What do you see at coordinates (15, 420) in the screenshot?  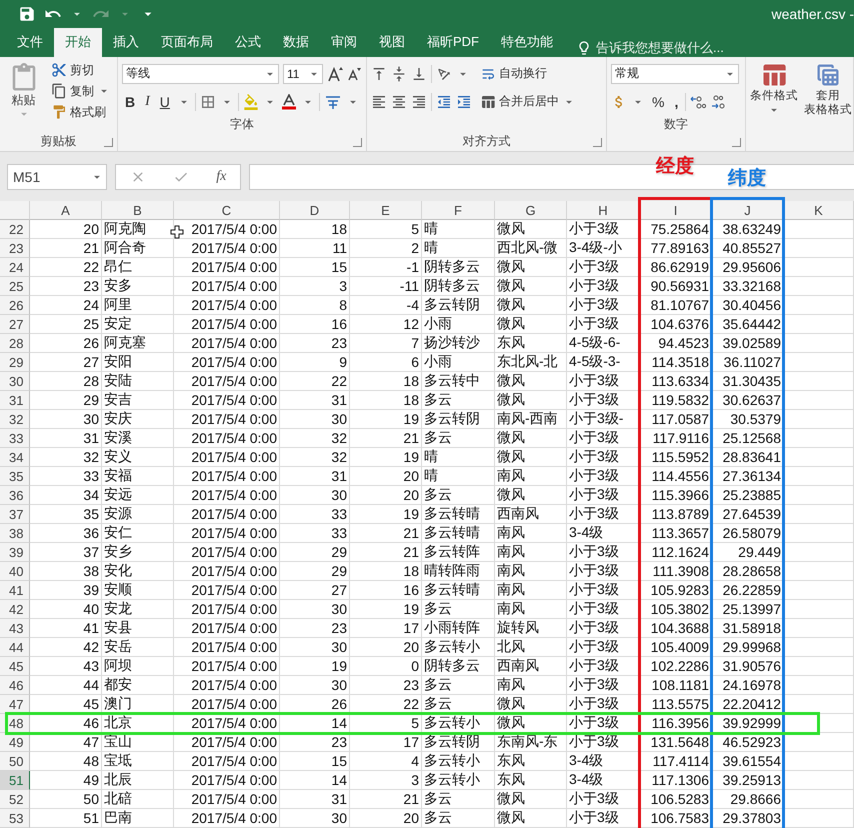 I see `row-header: 32` at bounding box center [15, 420].